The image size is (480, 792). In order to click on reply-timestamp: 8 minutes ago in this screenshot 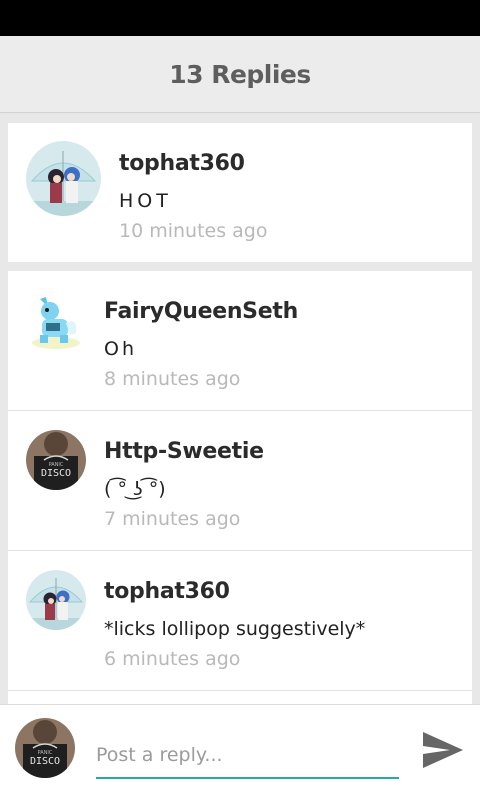, I will do `click(172, 379)`.